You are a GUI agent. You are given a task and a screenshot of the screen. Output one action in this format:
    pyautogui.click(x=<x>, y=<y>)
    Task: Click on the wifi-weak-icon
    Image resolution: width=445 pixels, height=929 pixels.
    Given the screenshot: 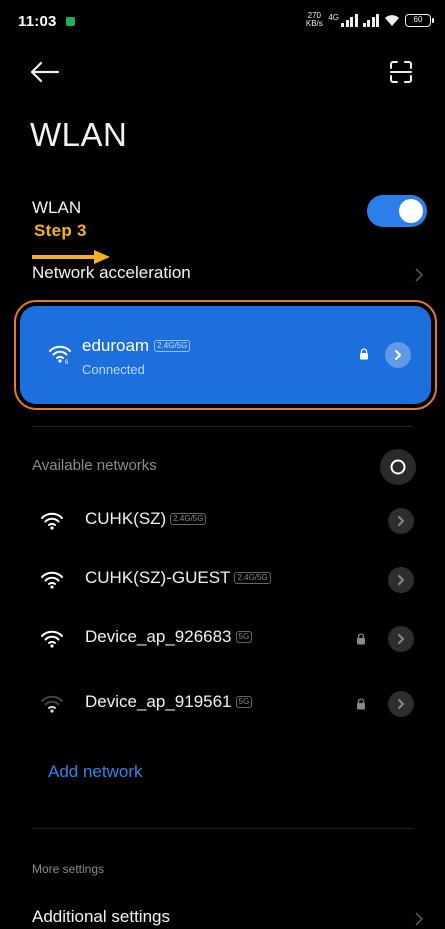 What is the action you would take?
    pyautogui.click(x=52, y=704)
    